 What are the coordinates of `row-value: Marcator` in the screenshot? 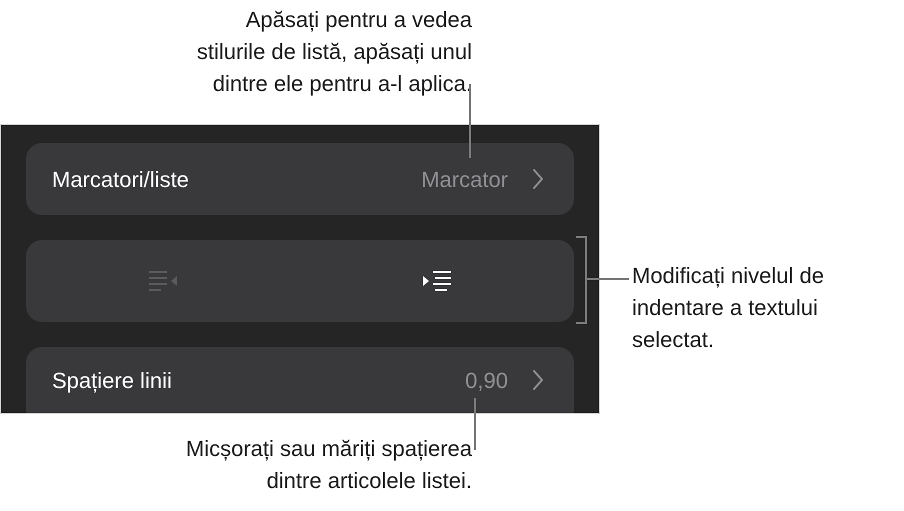 It's located at (464, 180).